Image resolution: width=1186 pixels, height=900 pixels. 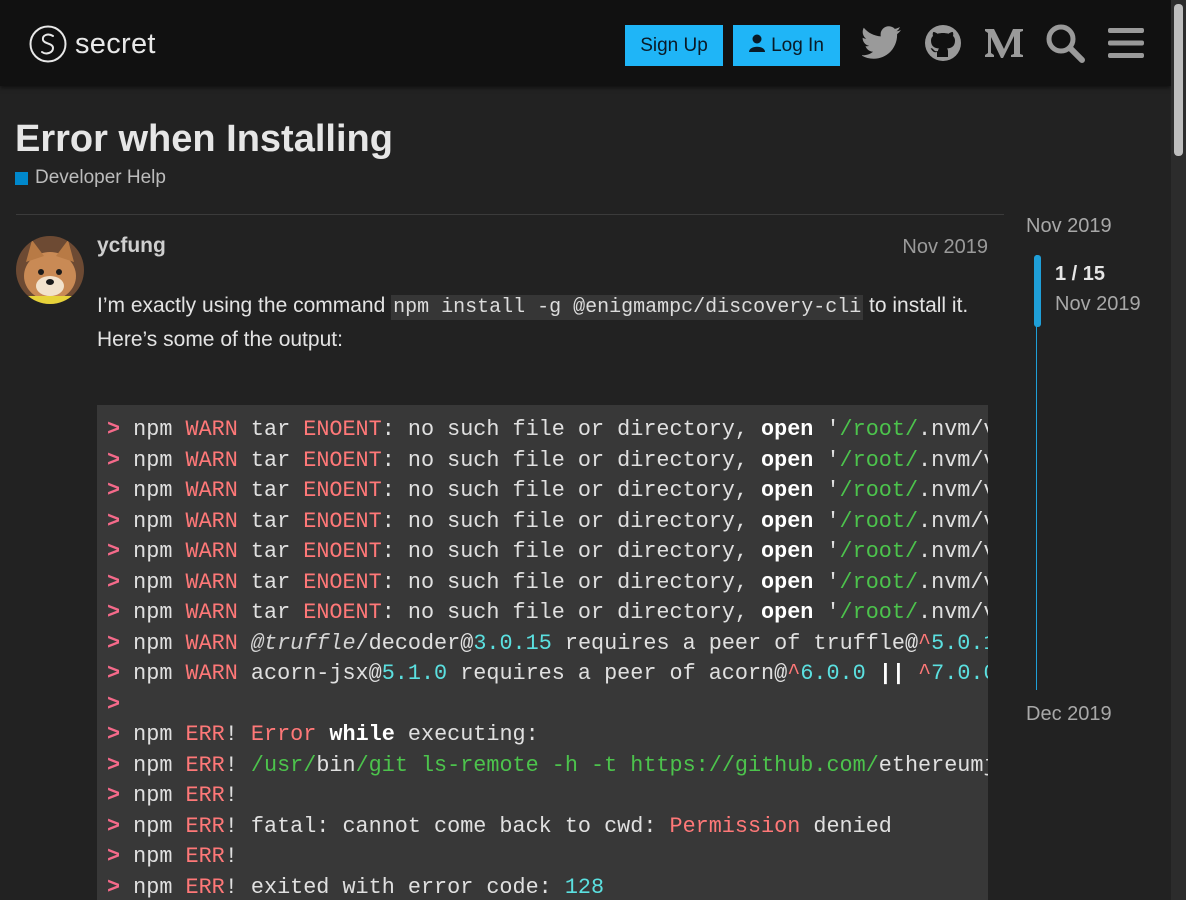 I want to click on logo-text: secret, so click(x=115, y=43).